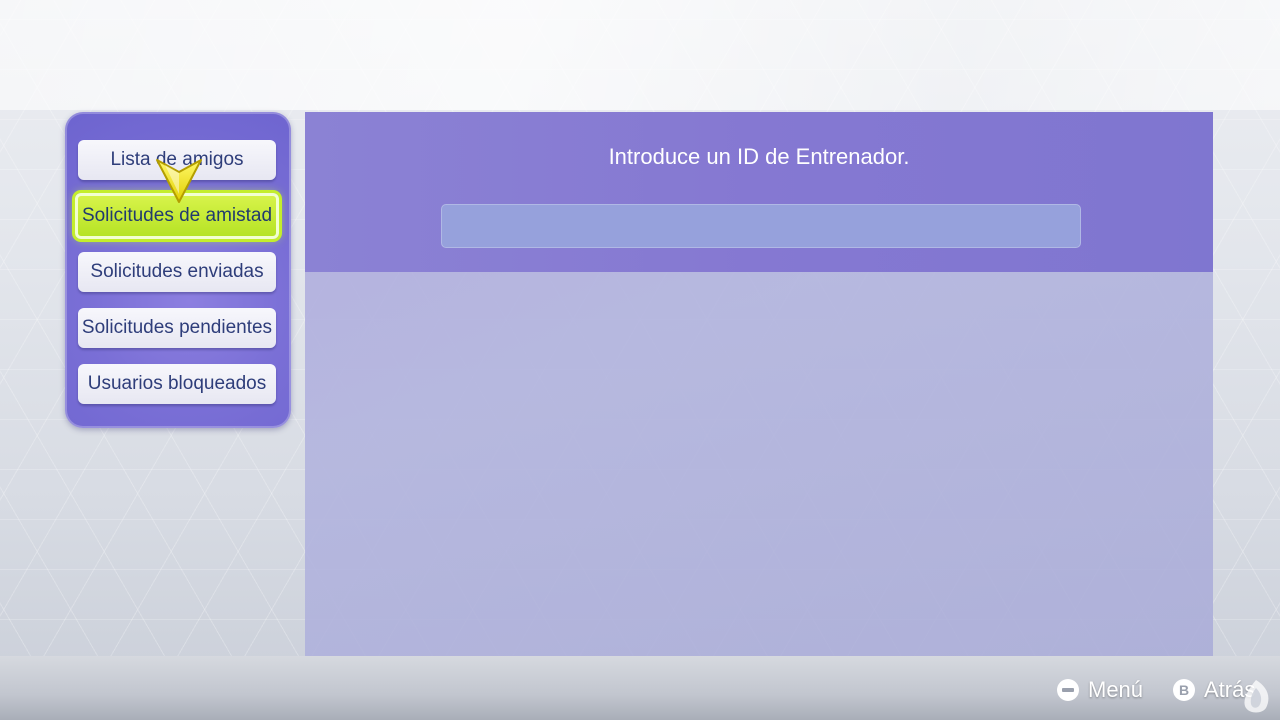 The image size is (1280, 720). What do you see at coordinates (761, 226) in the screenshot?
I see `trainer-id-input` at bounding box center [761, 226].